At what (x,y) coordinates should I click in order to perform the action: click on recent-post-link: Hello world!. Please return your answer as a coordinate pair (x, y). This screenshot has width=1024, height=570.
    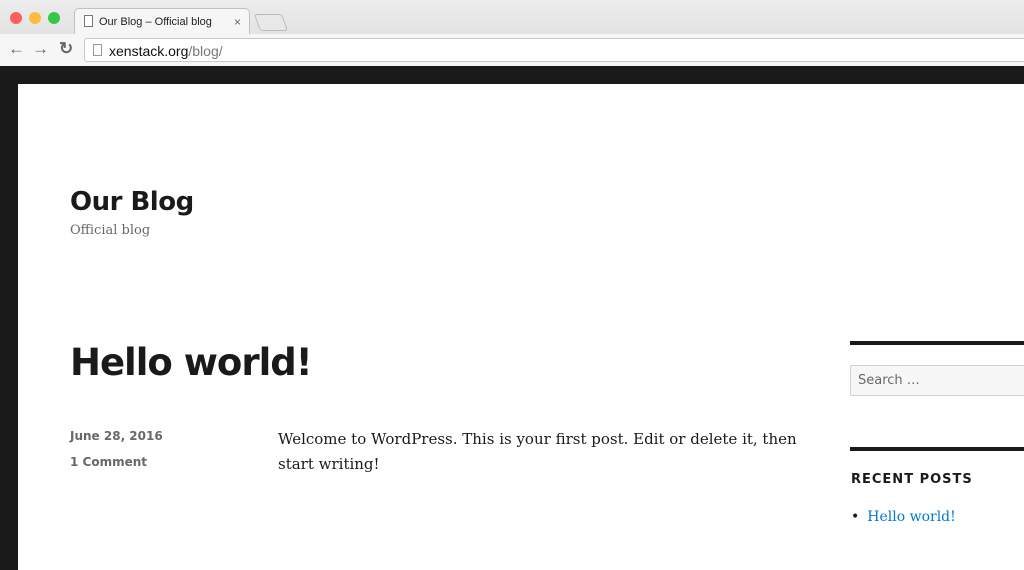
    Looking at the image, I should click on (911, 517).